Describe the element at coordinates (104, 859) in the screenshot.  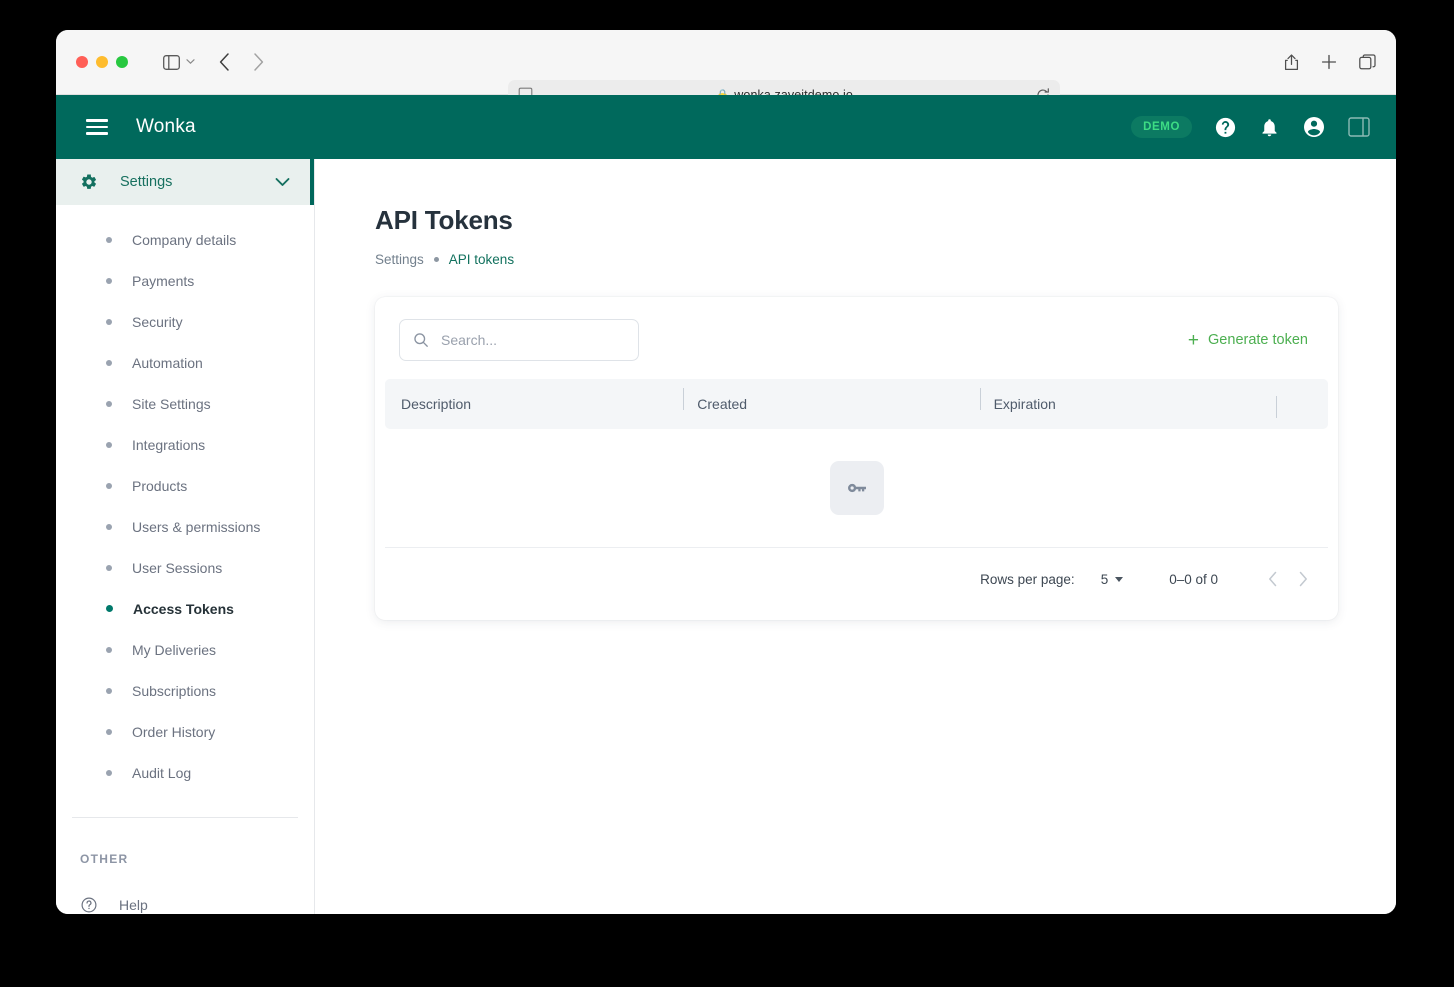
I see `sidebar-group-other-label: OTHER` at that location.